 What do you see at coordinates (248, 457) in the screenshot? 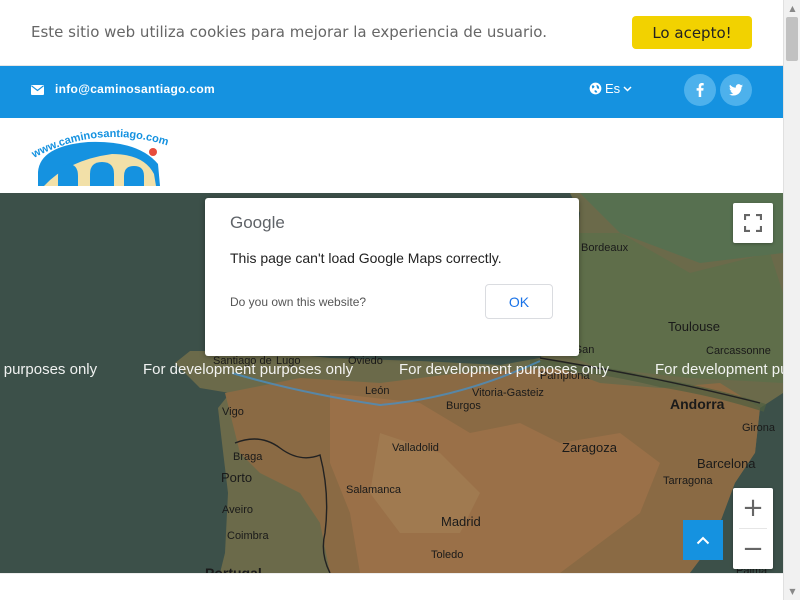
I see `map-label-braga: Braga` at bounding box center [248, 457].